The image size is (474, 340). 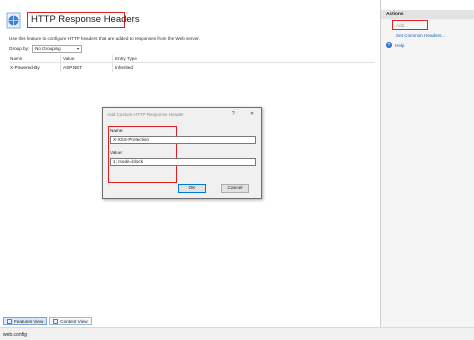 I want to click on page-title: HTTP Response Headers, so click(x=85, y=19).